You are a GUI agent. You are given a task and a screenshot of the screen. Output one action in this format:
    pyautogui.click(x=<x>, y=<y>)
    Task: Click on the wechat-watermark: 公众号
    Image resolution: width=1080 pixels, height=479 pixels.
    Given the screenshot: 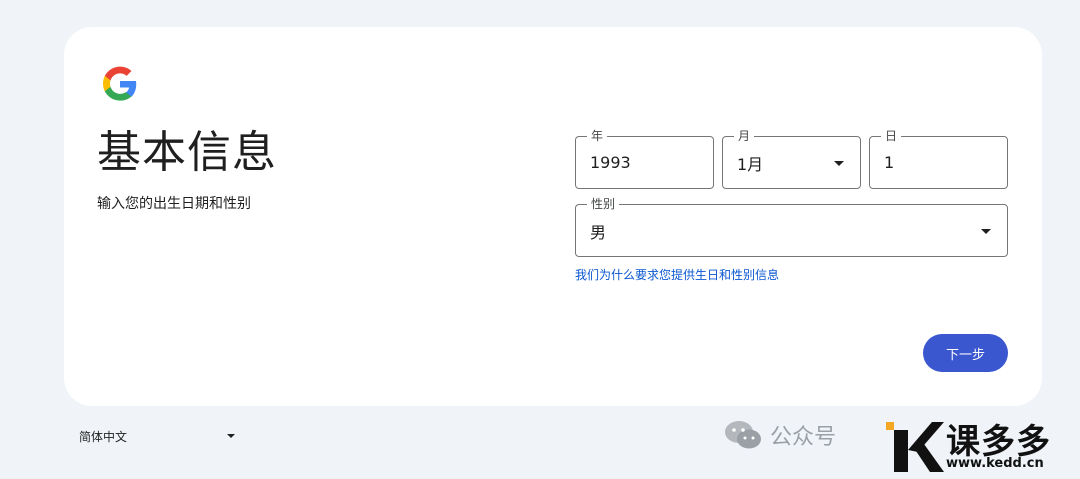 What is the action you would take?
    pyautogui.click(x=780, y=435)
    